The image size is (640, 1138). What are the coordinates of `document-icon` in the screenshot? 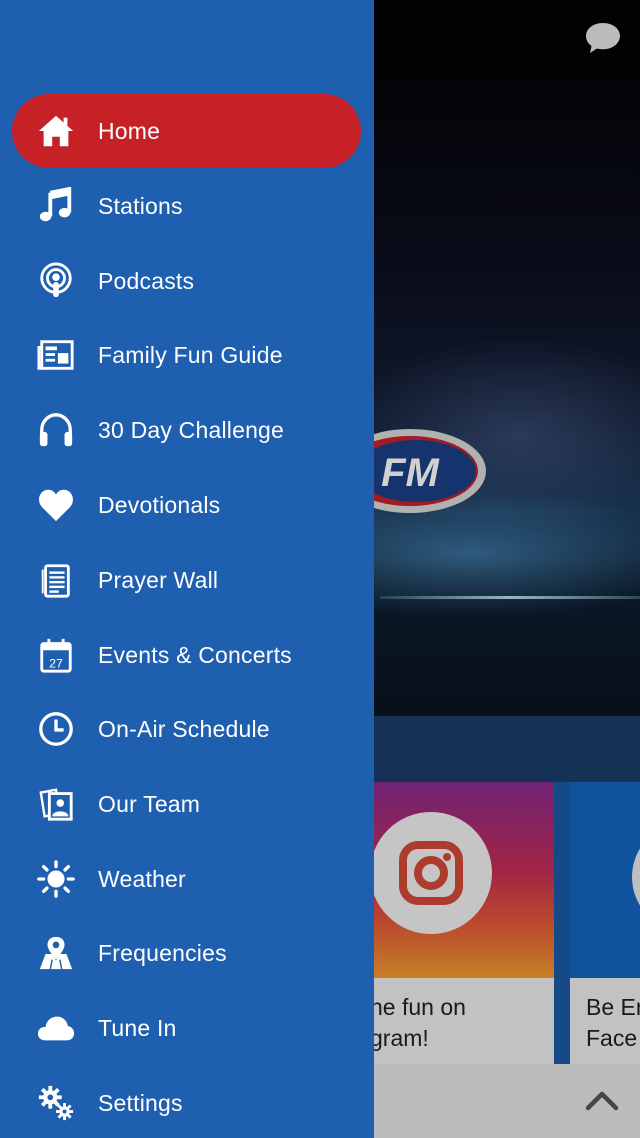 It's located at (56, 580).